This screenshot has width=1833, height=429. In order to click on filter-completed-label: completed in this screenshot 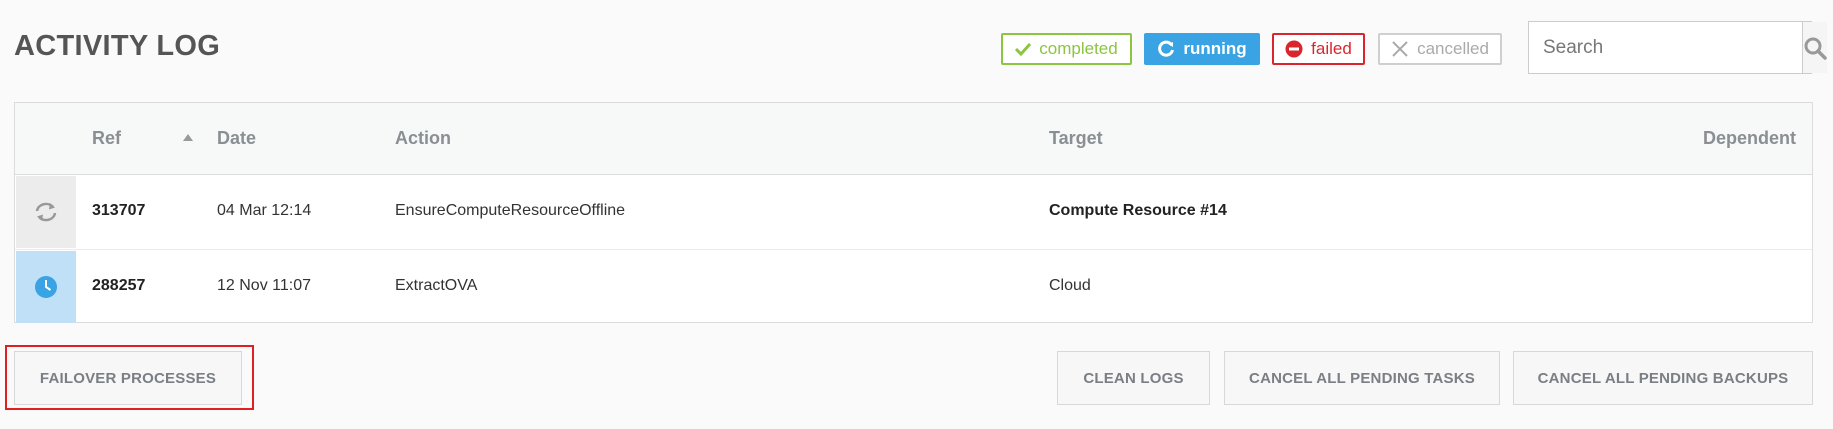, I will do `click(1078, 48)`.